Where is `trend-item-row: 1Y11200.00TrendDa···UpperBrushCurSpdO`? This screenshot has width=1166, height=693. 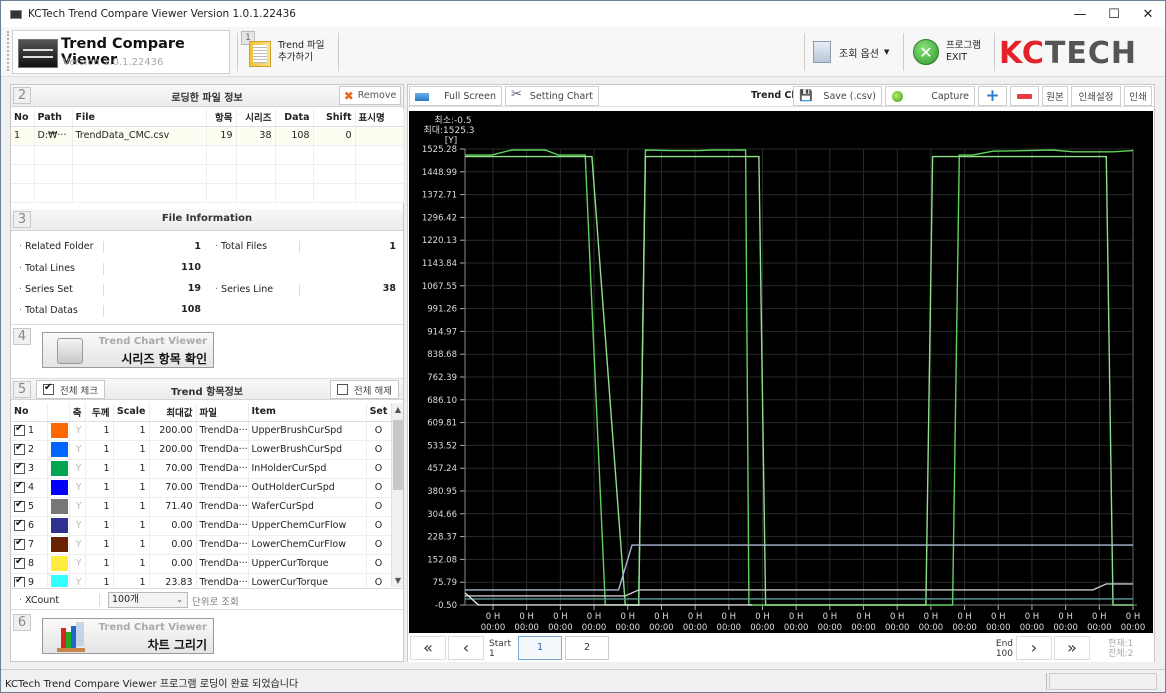
trend-item-row: 1Y11200.00TrendDa···UpperBrushCurSpdO is located at coordinates (201, 431).